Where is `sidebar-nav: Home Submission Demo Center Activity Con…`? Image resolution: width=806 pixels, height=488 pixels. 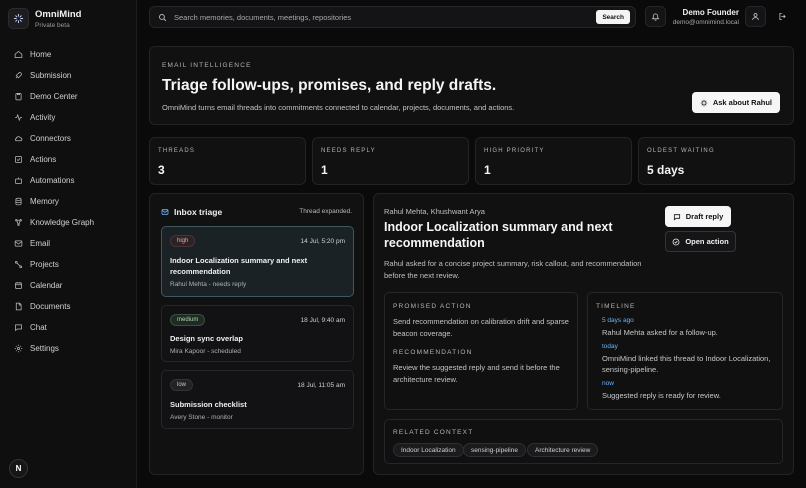 sidebar-nav: Home Submission Demo Center Activity Con… is located at coordinates (69, 201).